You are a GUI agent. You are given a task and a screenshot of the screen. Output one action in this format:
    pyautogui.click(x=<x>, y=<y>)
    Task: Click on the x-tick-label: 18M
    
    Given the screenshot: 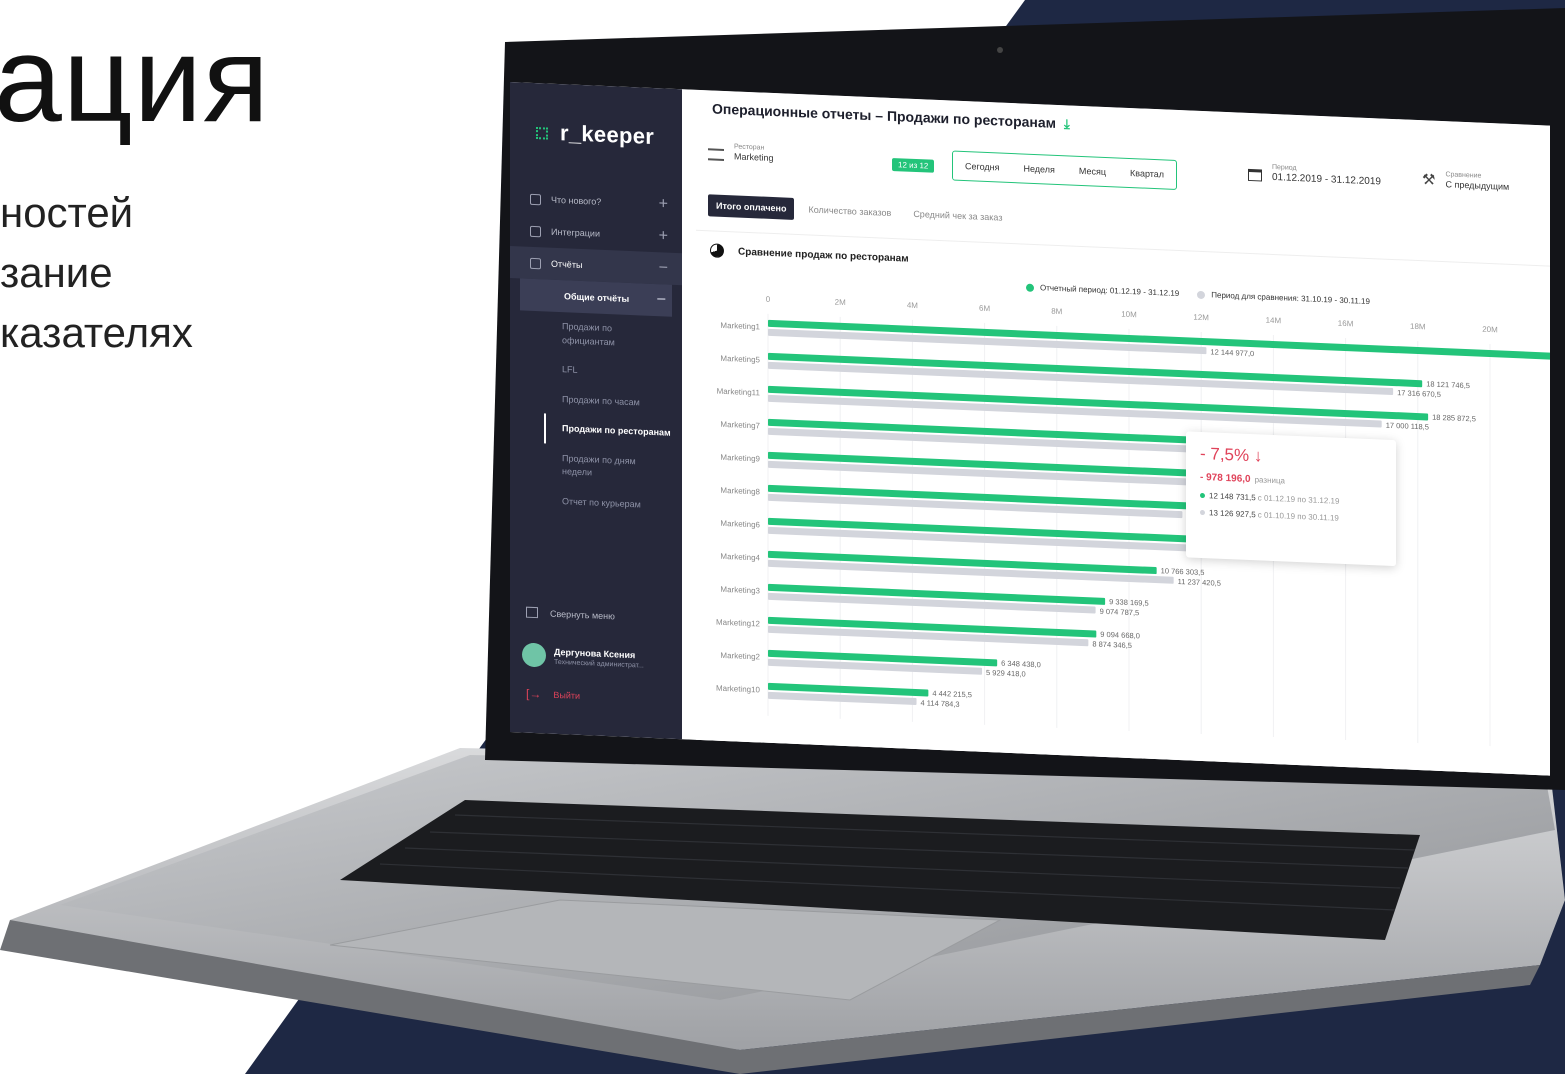 What is the action you would take?
    pyautogui.click(x=1418, y=327)
    